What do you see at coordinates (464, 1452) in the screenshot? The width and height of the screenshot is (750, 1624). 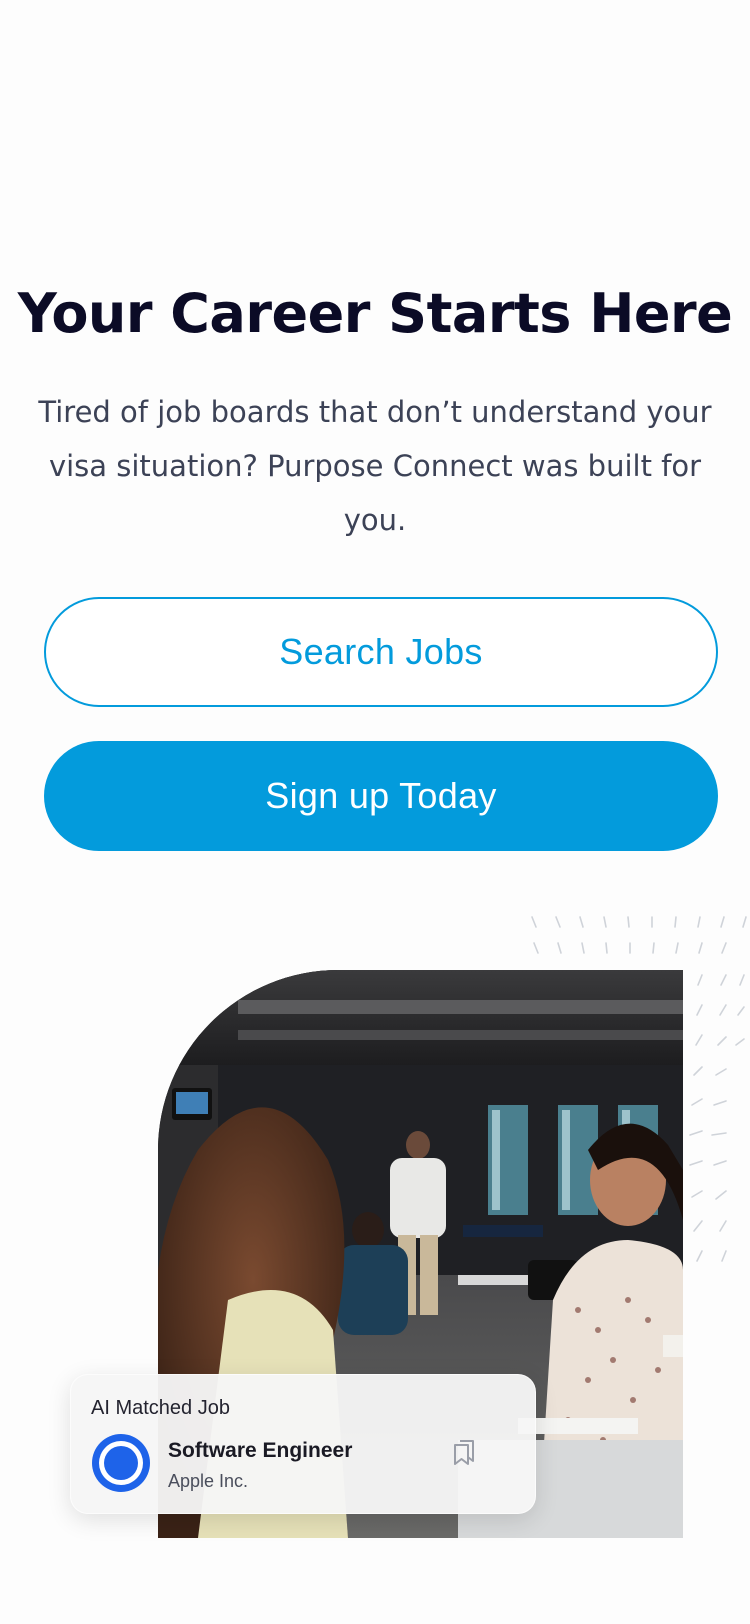 I see `bookmark-icon` at bounding box center [464, 1452].